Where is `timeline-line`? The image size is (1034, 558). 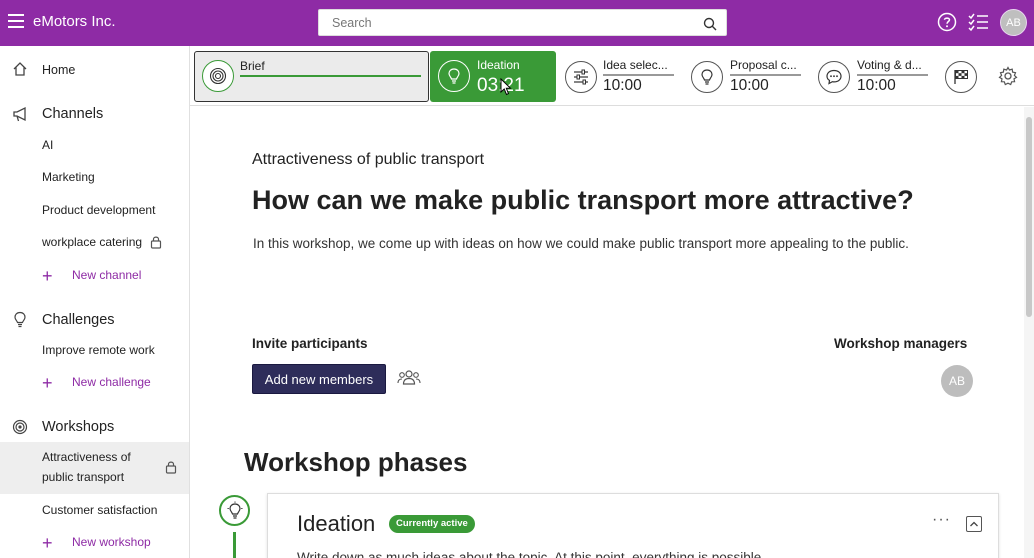
timeline-line is located at coordinates (234, 545).